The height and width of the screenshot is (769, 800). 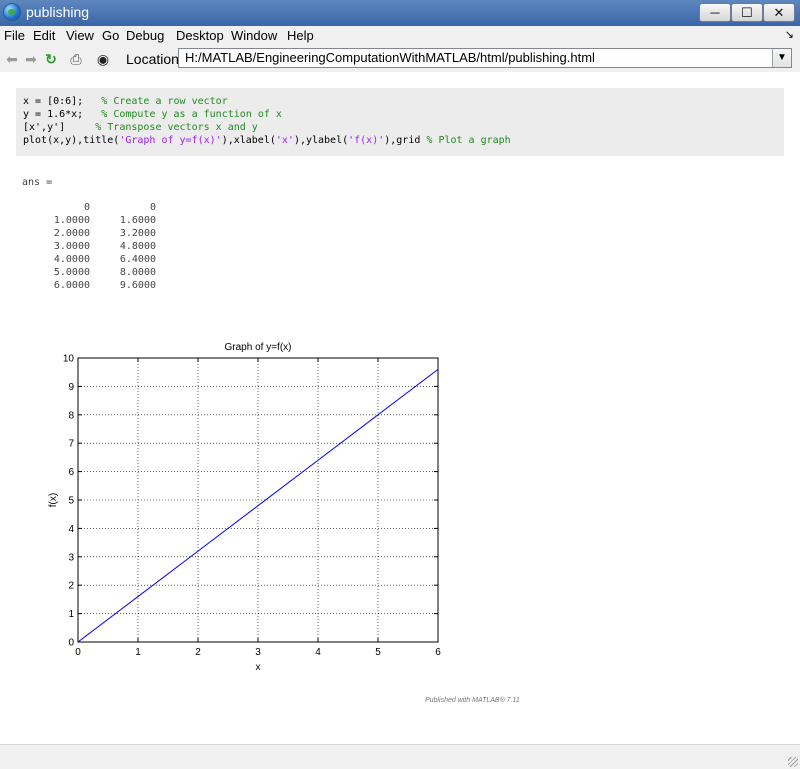 What do you see at coordinates (71, 643) in the screenshot?
I see `y-tick-label: 0` at bounding box center [71, 643].